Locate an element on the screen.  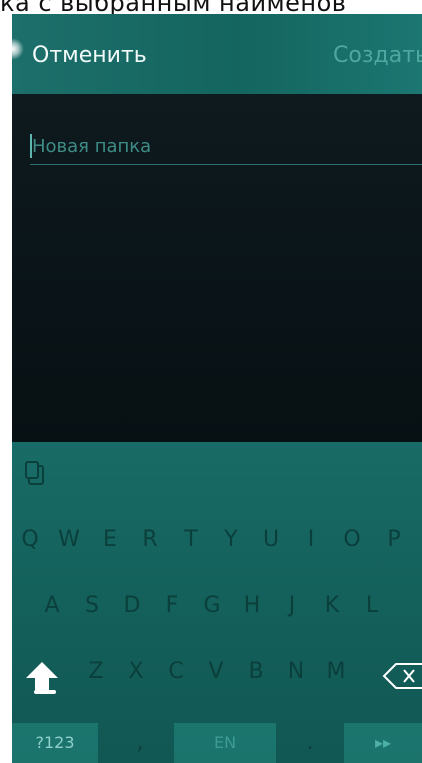
key-o: O is located at coordinates (352, 540).